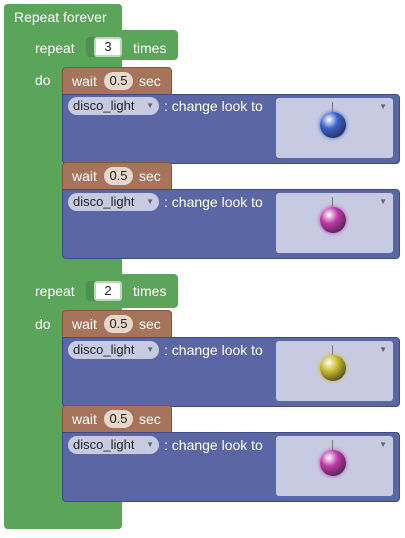  Describe the element at coordinates (60, 17) in the screenshot. I see `repeat-forever-label: Repeat forever` at that location.